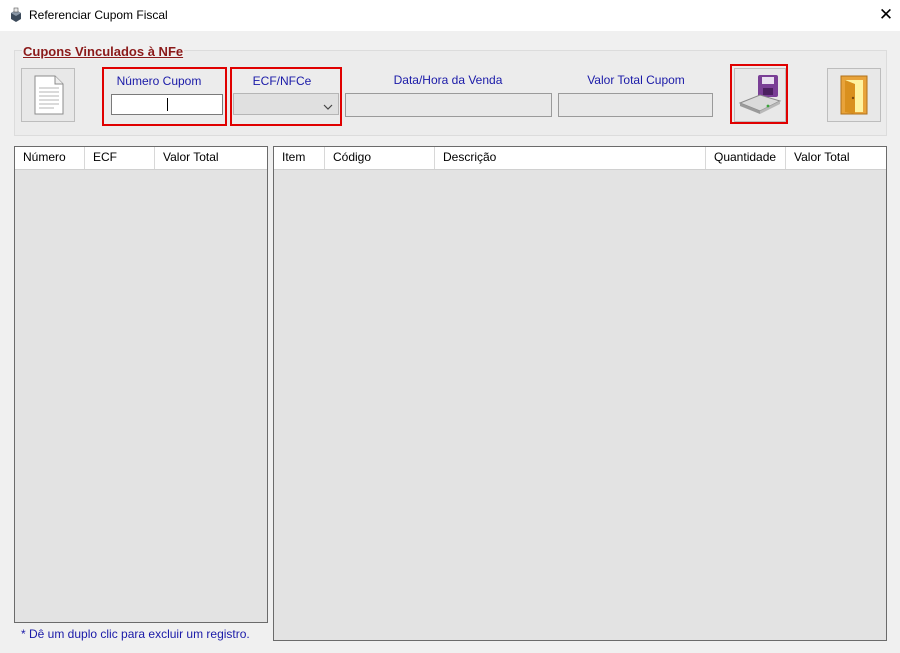 This screenshot has height=653, width=900. What do you see at coordinates (211, 158) in the screenshot?
I see `col-valor-total: Valor Total` at bounding box center [211, 158].